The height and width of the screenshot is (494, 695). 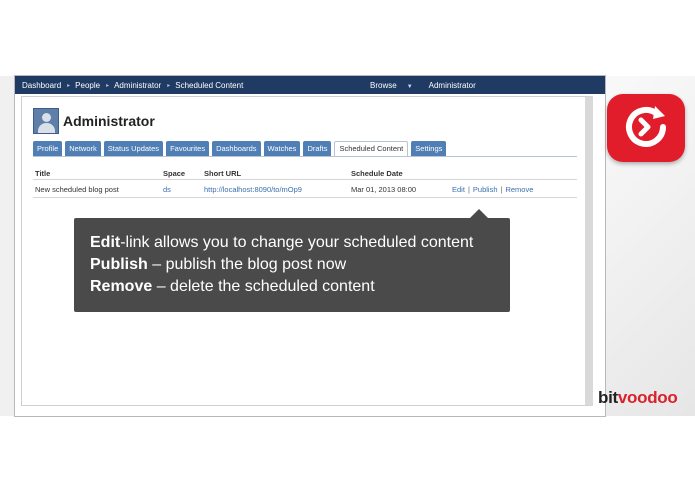 I want to click on tab-settings: Settings, so click(x=429, y=148).